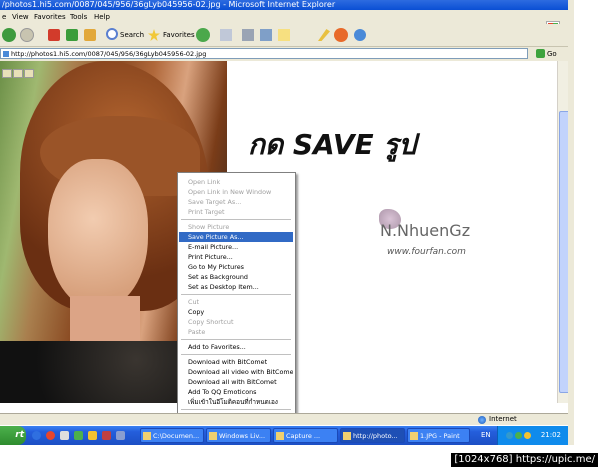 Image resolution: width=600 pixels, height=469 pixels. What do you see at coordinates (533, 435) in the screenshot?
I see `system-tray: 21:02` at bounding box center [533, 435].